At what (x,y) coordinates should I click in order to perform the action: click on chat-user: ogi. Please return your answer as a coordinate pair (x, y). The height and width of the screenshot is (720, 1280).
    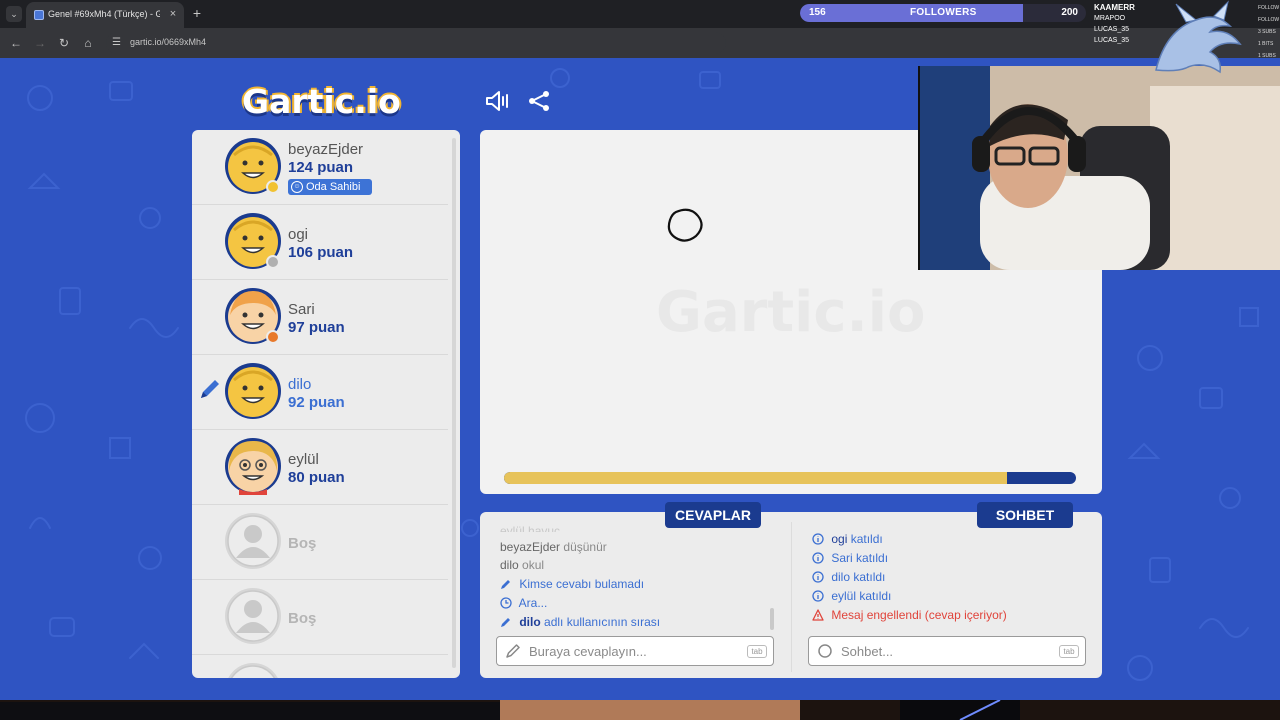
    Looking at the image, I should click on (839, 539).